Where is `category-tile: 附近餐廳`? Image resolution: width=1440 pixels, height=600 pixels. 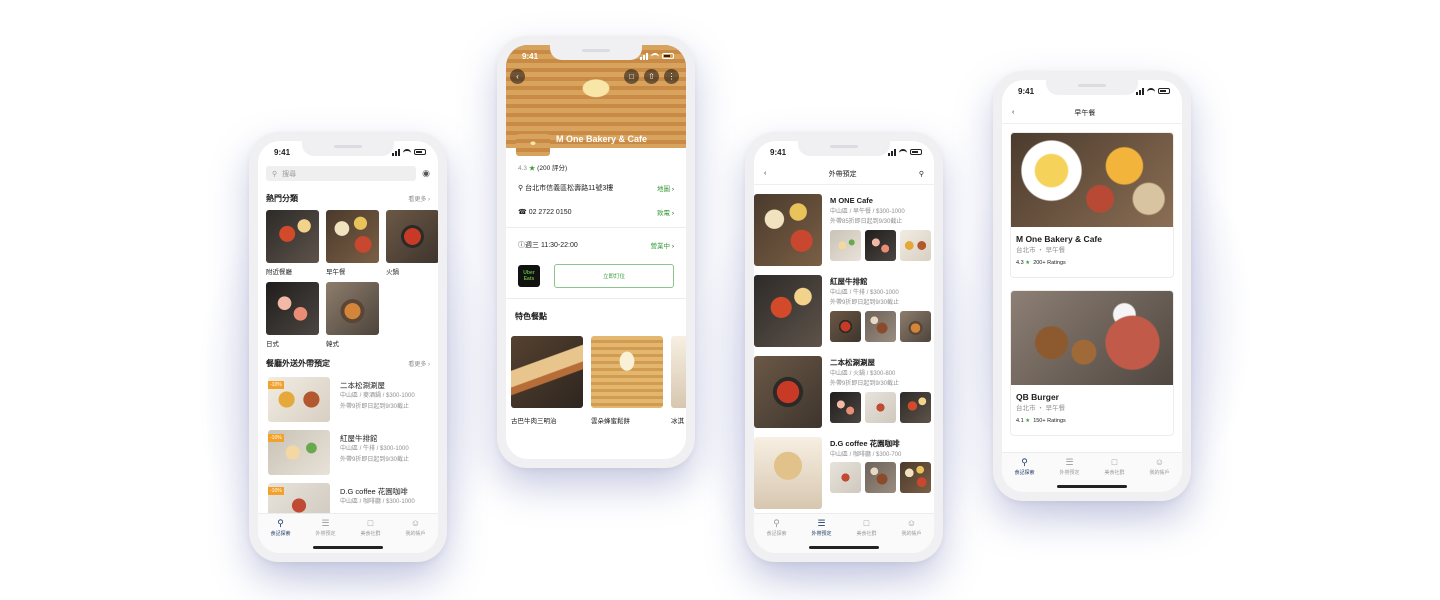
category-tile: 附近餐廳 is located at coordinates (292, 243).